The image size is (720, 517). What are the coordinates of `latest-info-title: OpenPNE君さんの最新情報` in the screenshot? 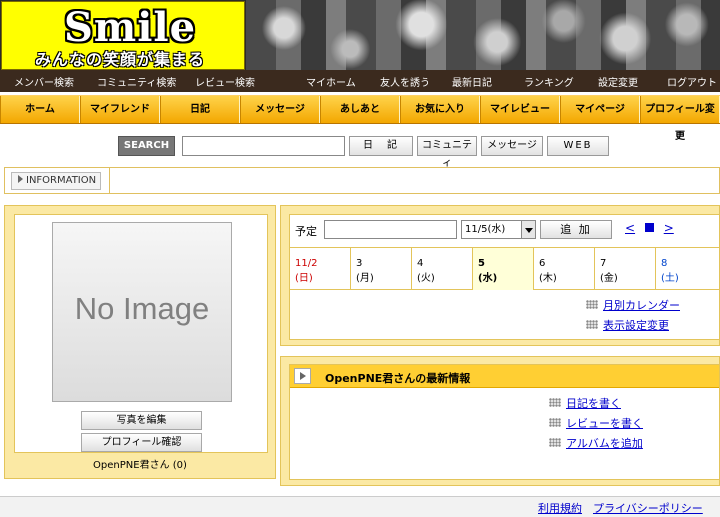 It's located at (398, 378).